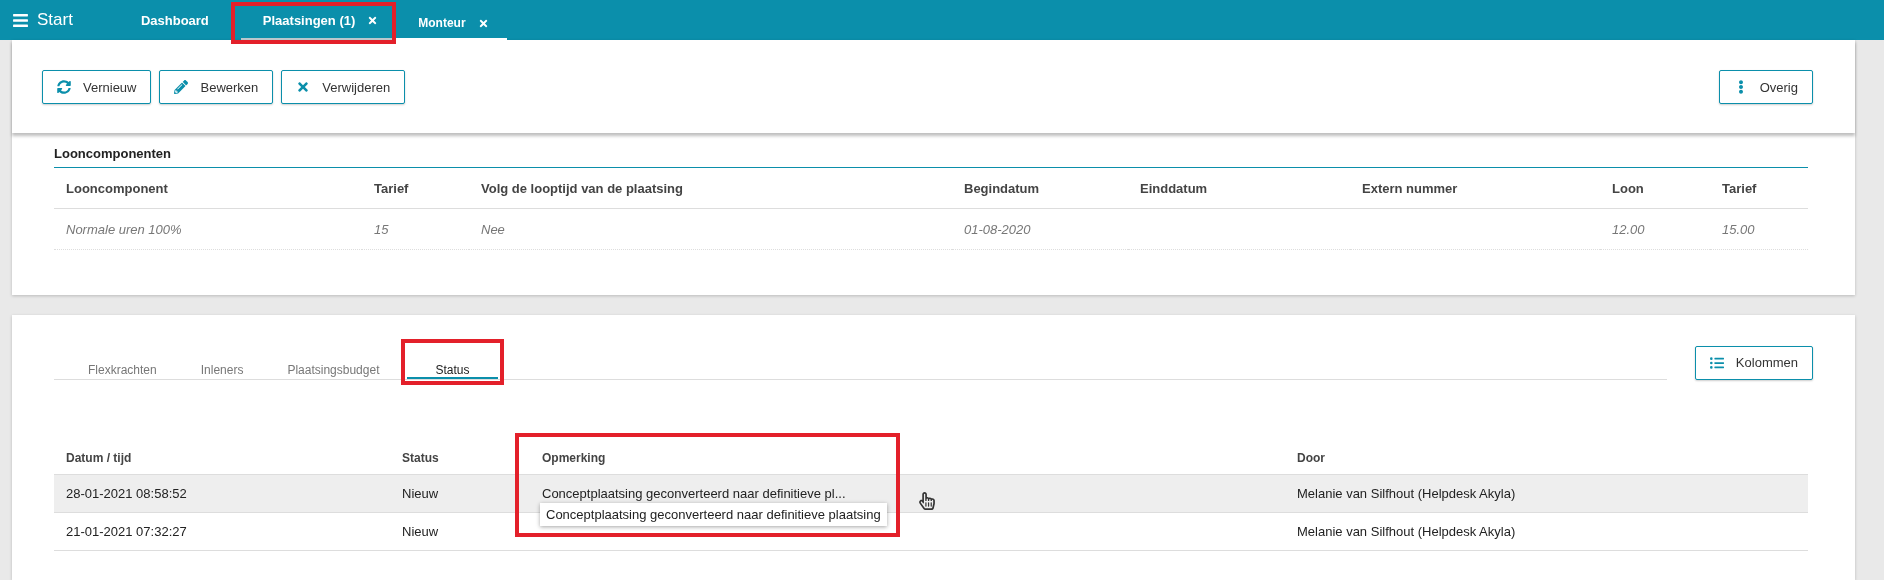  I want to click on column-header: Extern nummer, so click(1475, 188).